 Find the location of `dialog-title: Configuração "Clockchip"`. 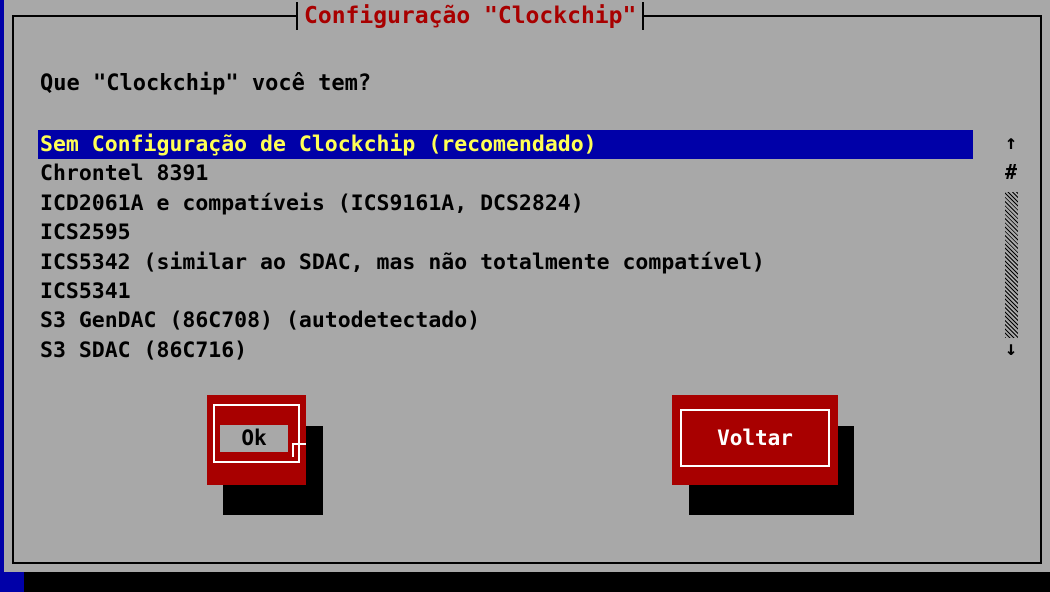

dialog-title: Configuração "Clockchip" is located at coordinates (470, 16).